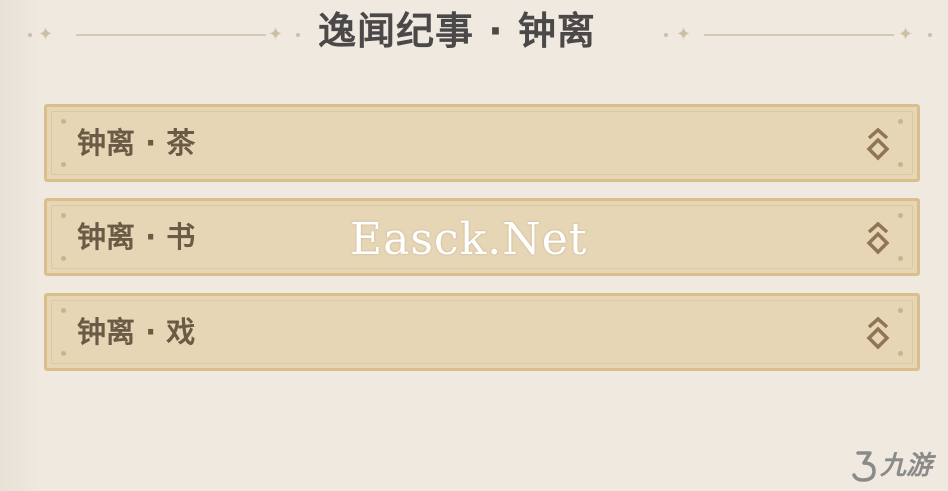 Image resolution: width=948 pixels, height=491 pixels. What do you see at coordinates (171, 35) in the screenshot?
I see `decor-line-left` at bounding box center [171, 35].